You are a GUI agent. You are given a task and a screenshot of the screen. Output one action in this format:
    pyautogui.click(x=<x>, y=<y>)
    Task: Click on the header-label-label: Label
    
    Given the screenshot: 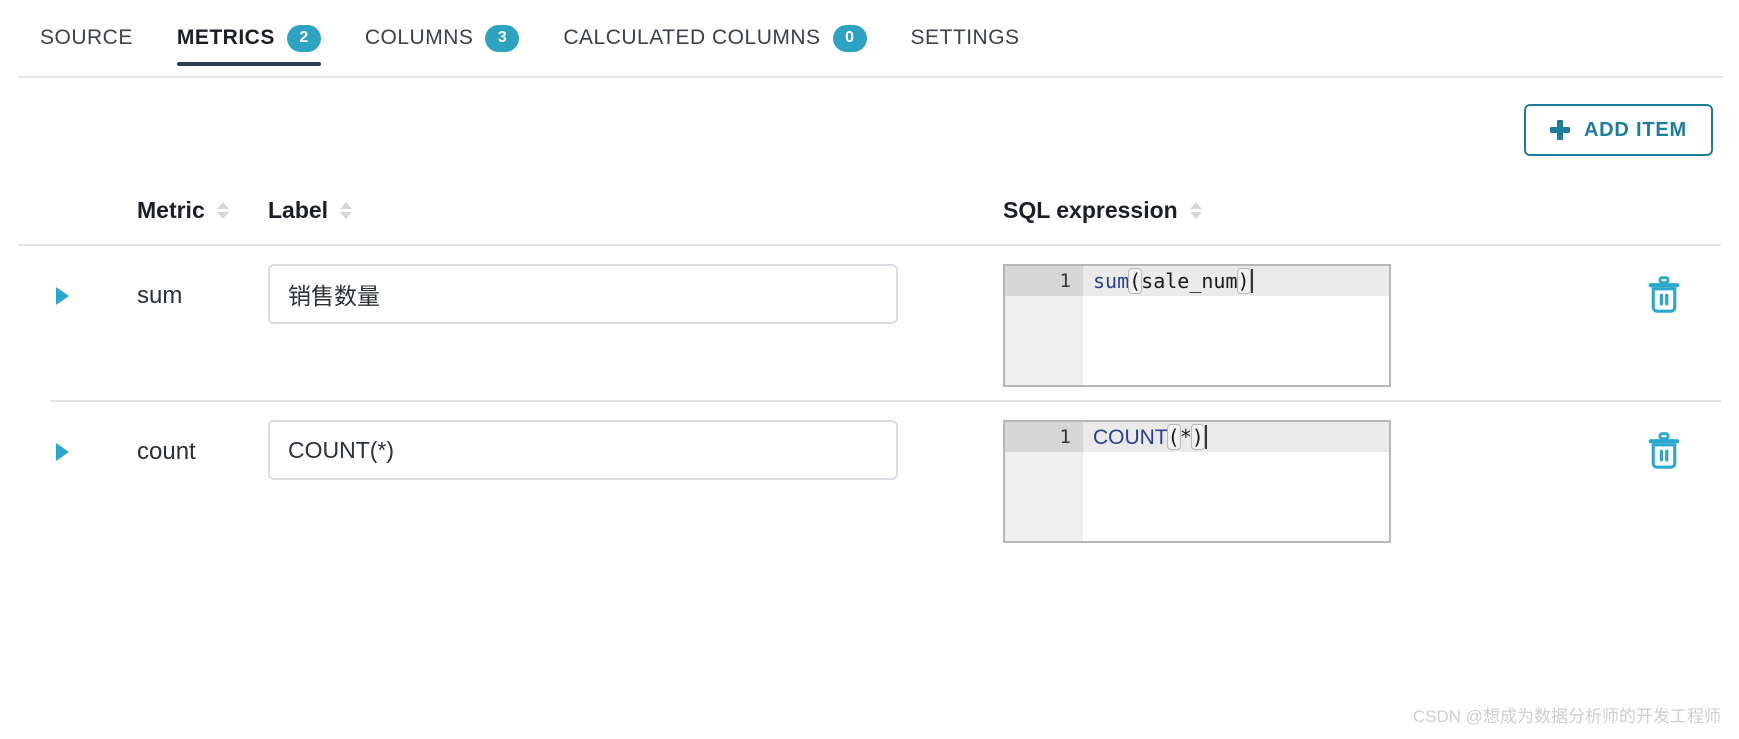 What is the action you would take?
    pyautogui.click(x=298, y=209)
    